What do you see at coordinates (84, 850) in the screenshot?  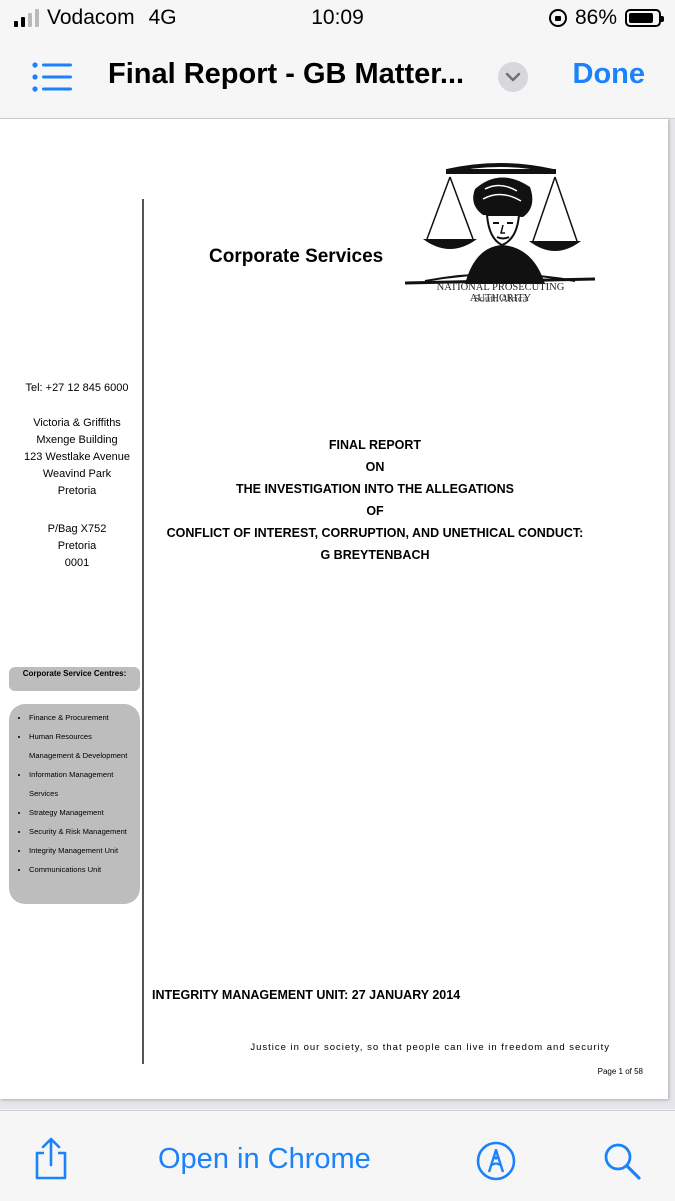 I see `list-item: Integrity Management Unit` at bounding box center [84, 850].